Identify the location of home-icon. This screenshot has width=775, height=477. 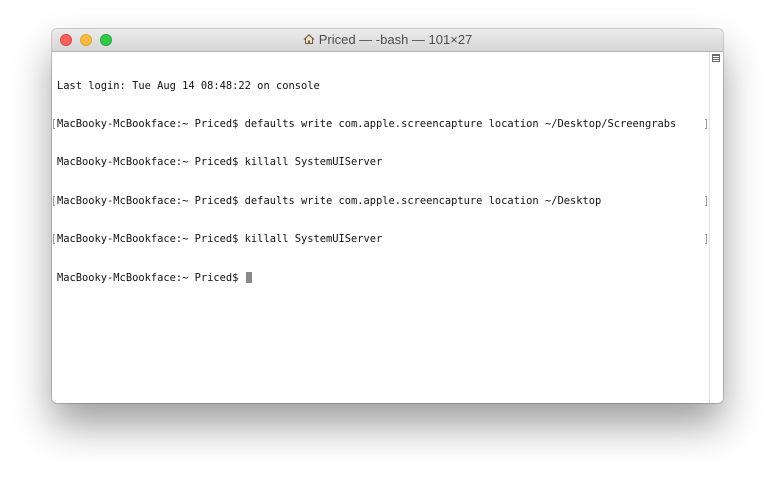
(309, 38).